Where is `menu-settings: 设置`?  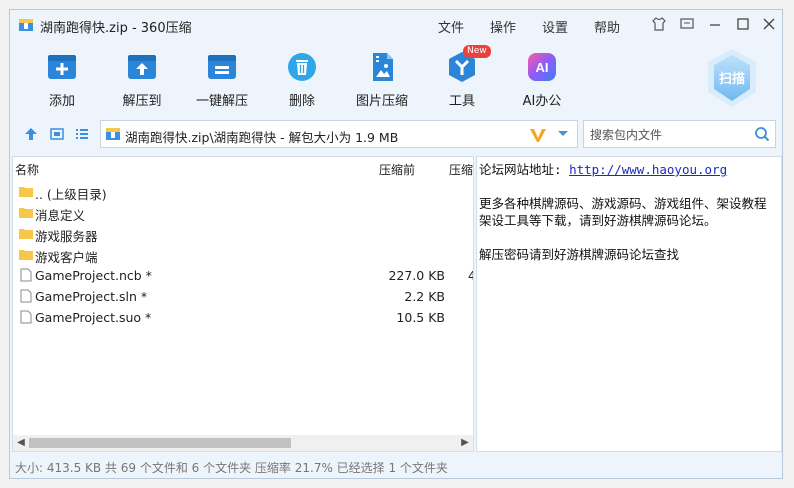 menu-settings: 设置 is located at coordinates (555, 26).